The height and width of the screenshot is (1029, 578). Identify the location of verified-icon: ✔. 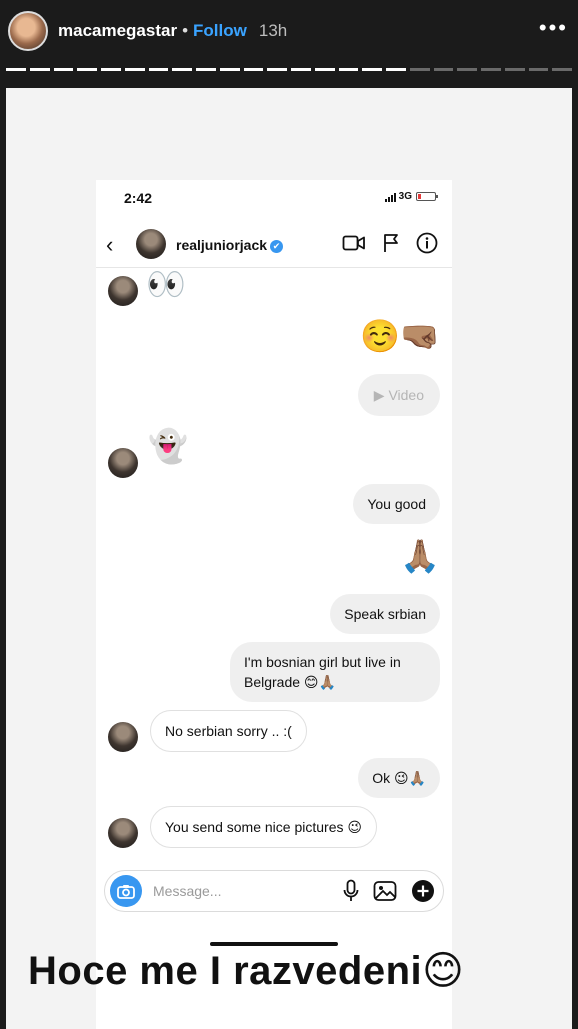
(277, 246).